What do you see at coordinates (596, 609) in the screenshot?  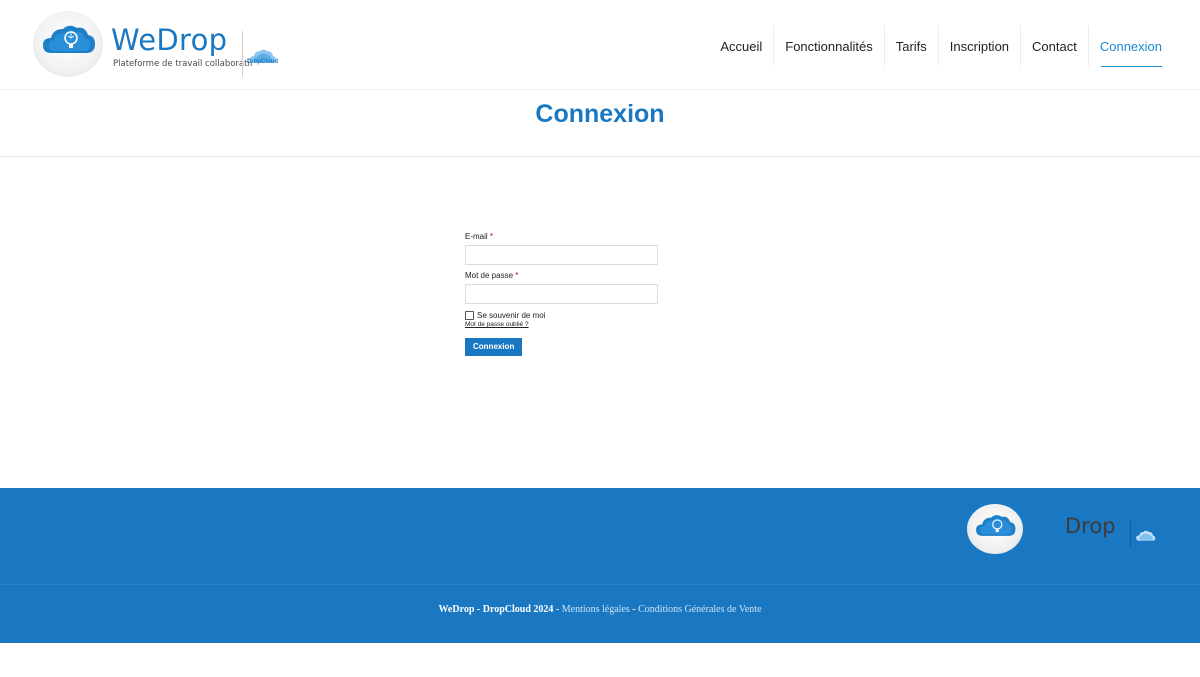 I see `legal-notice-link: Mentions légales` at bounding box center [596, 609].